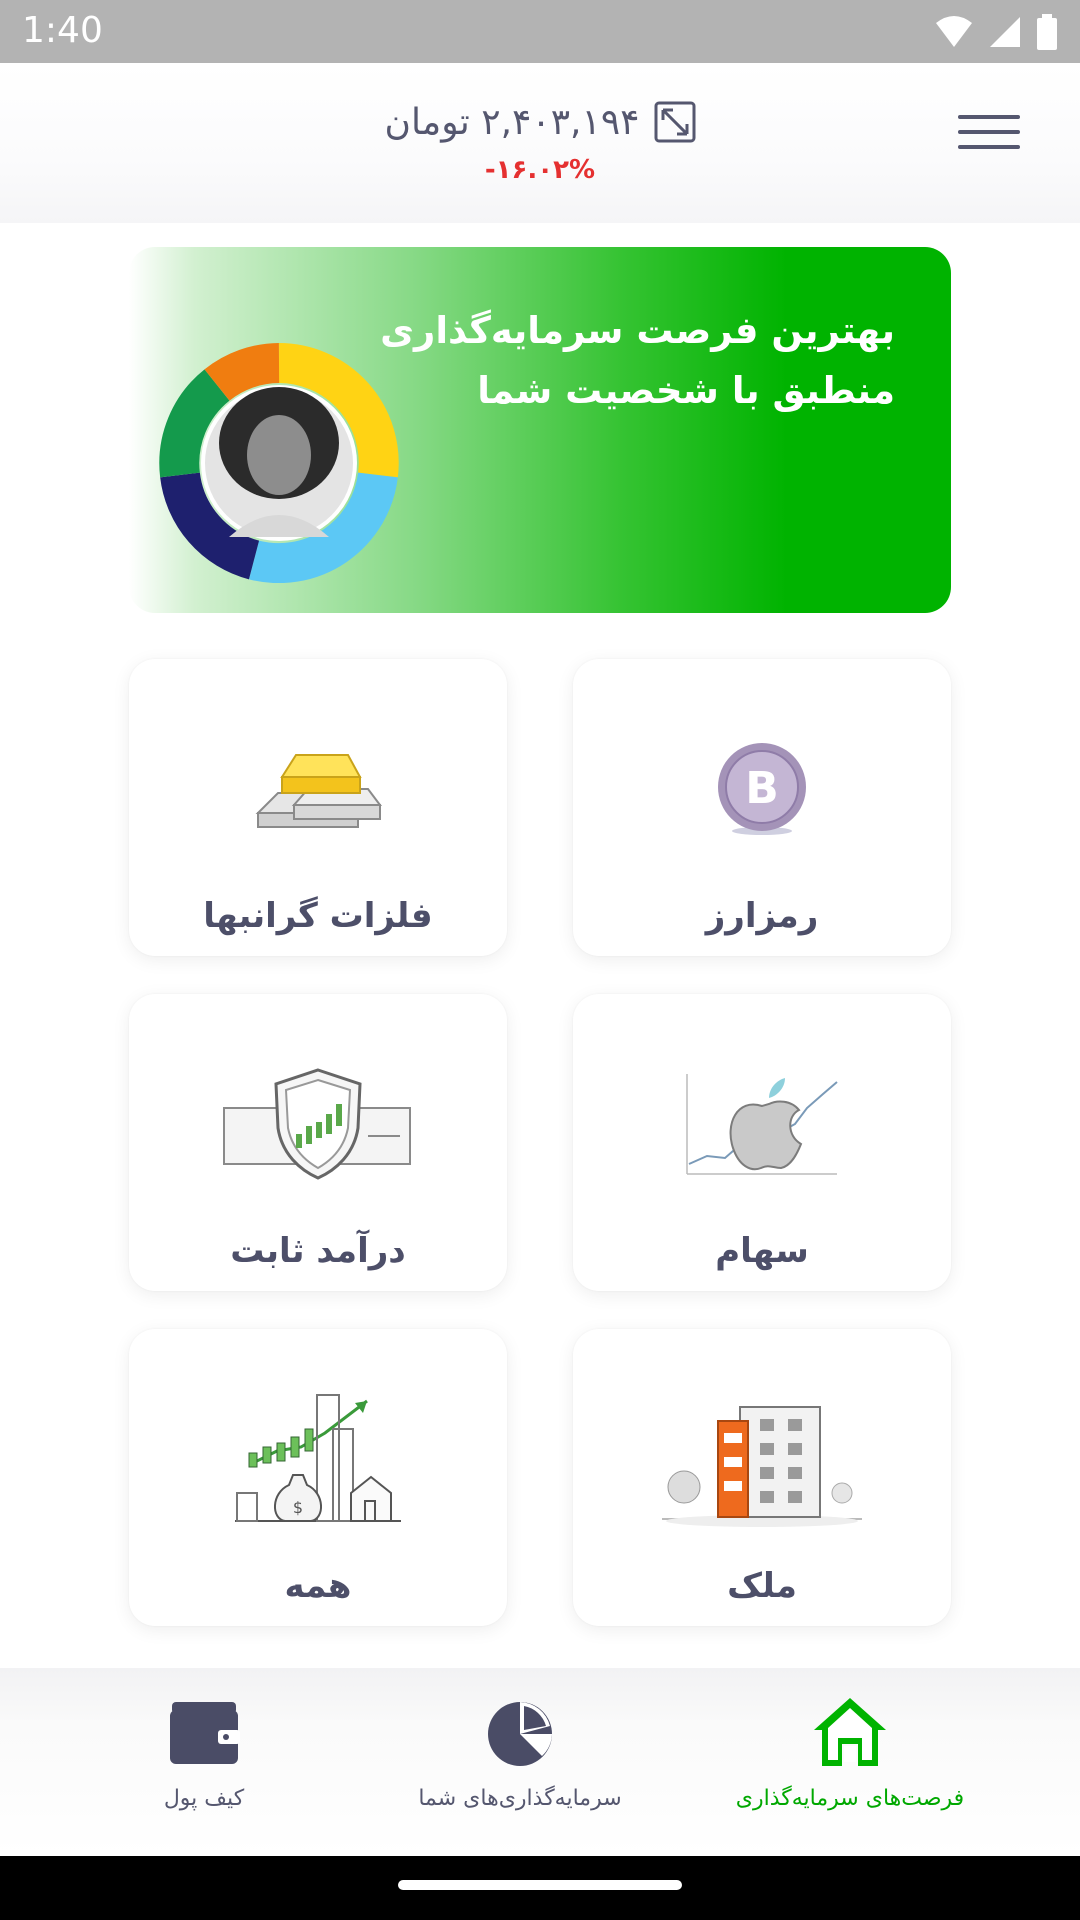 The image size is (1080, 1920). Describe the element at coordinates (850, 1732) in the screenshot. I see `home-icon` at that location.